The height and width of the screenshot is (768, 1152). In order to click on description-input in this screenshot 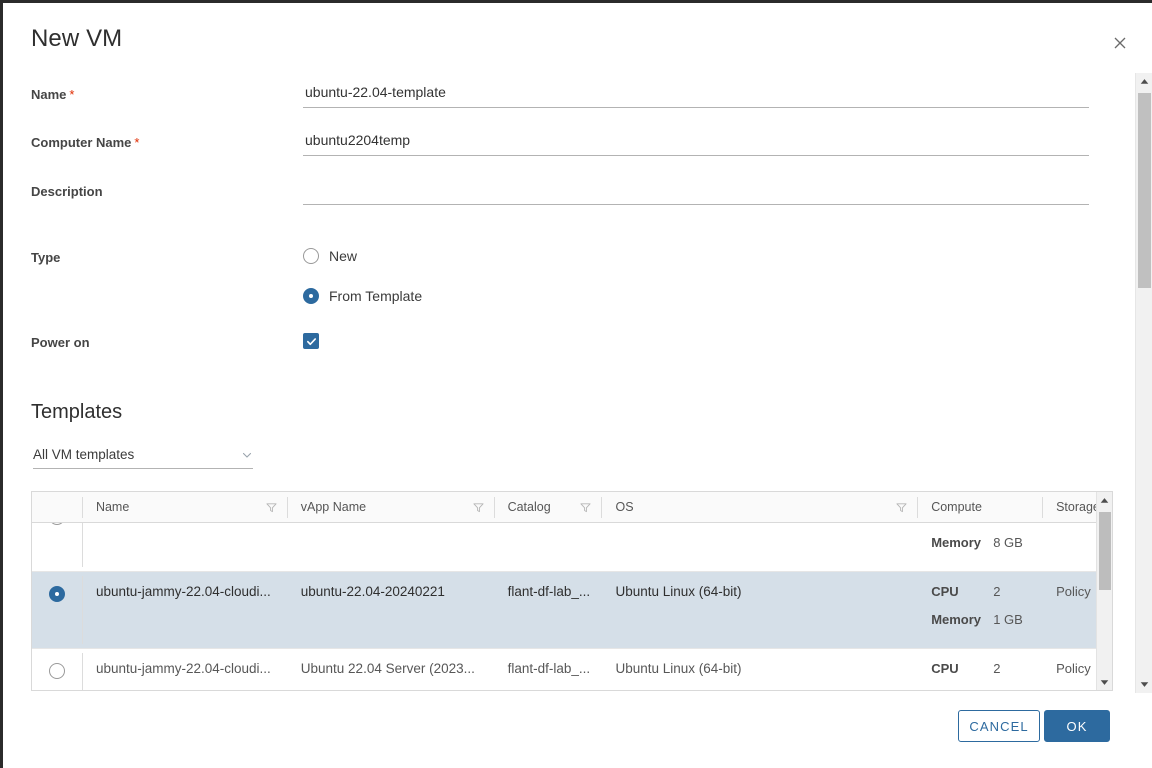, I will do `click(696, 192)`.